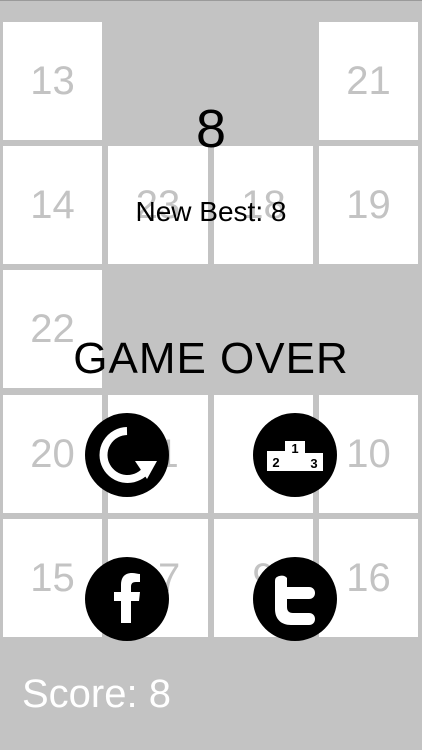 The height and width of the screenshot is (750, 422). I want to click on twitter-share-button, so click(295, 599).